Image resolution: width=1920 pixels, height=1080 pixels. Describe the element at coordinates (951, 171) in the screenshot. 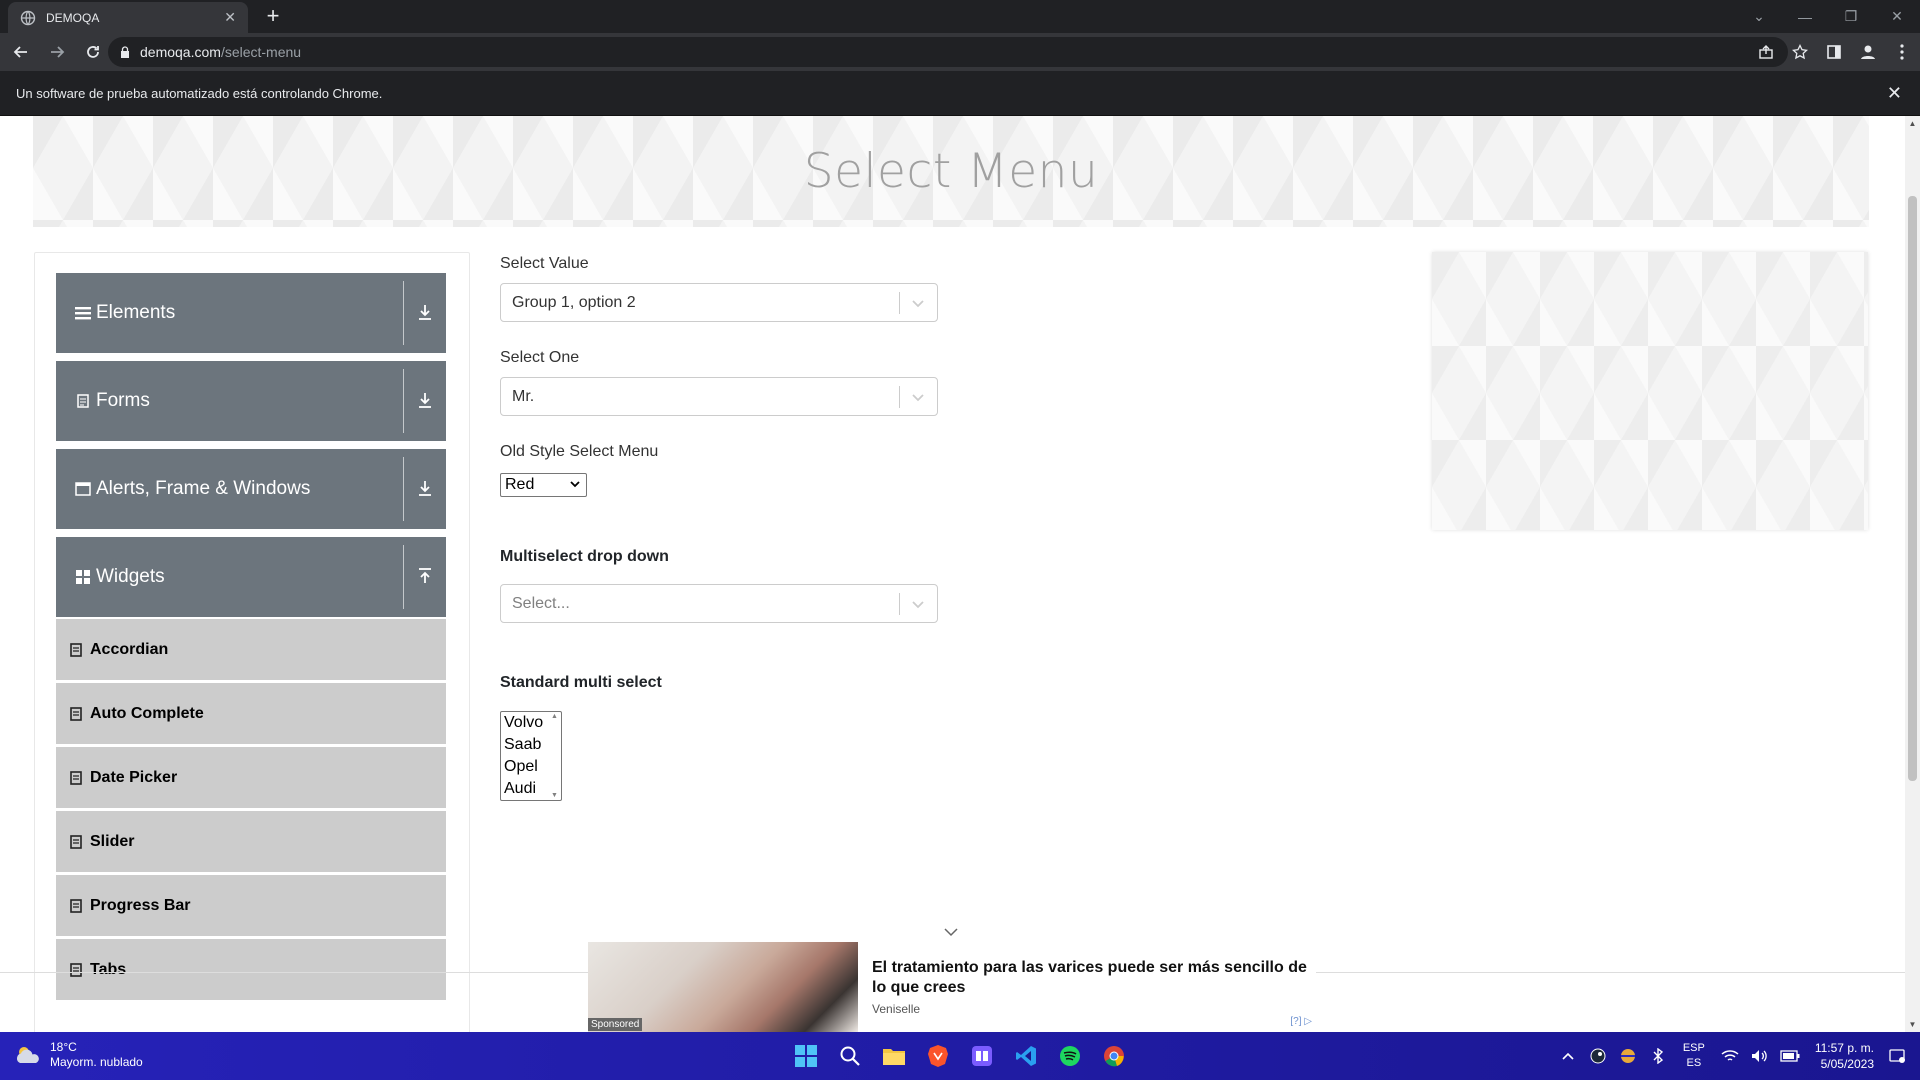

I see `page-title: Select Menu` at that location.